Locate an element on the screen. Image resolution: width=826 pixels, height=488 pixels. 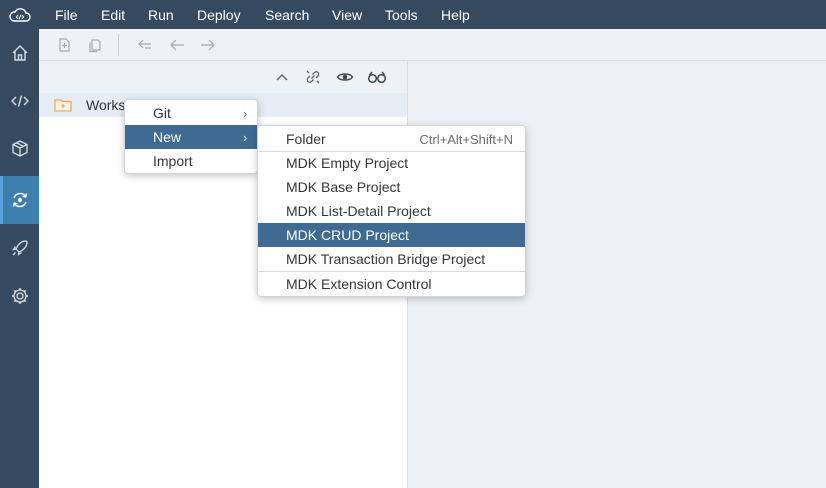
menu-run: Run is located at coordinates (161, 14).